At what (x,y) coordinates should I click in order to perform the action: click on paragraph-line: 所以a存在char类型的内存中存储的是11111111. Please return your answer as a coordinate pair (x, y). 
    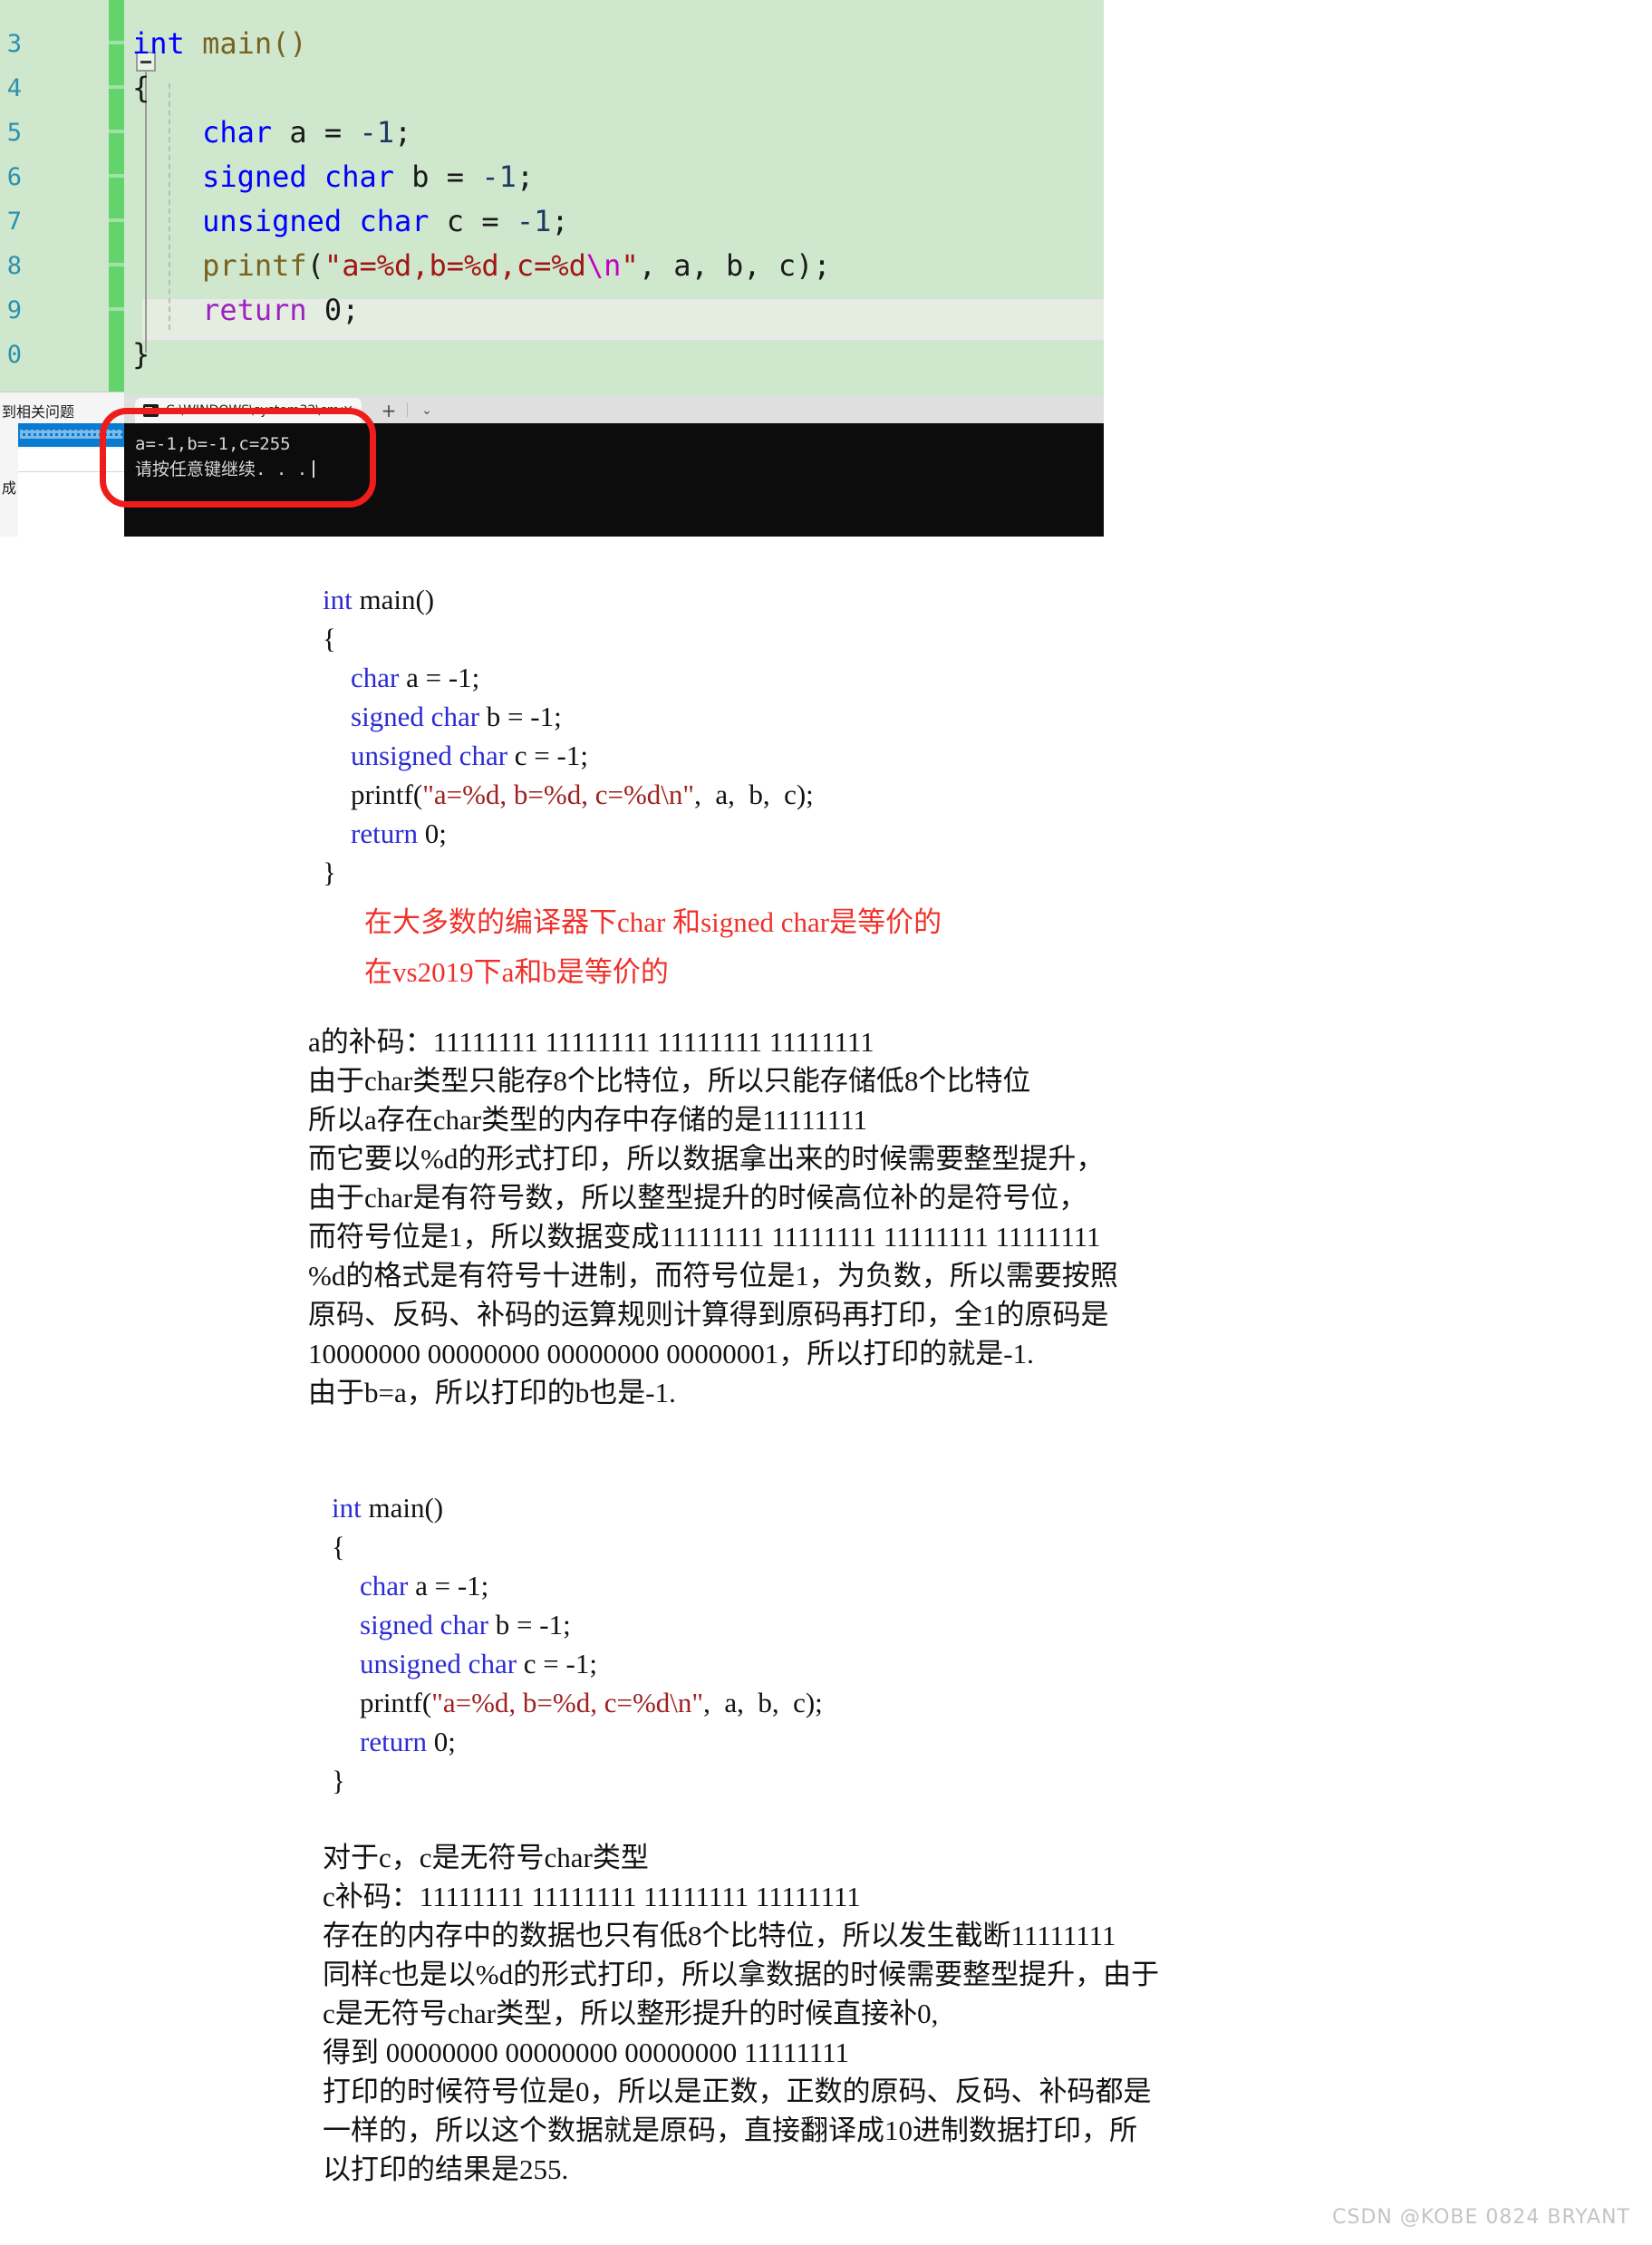
    Looking at the image, I should click on (588, 1120).